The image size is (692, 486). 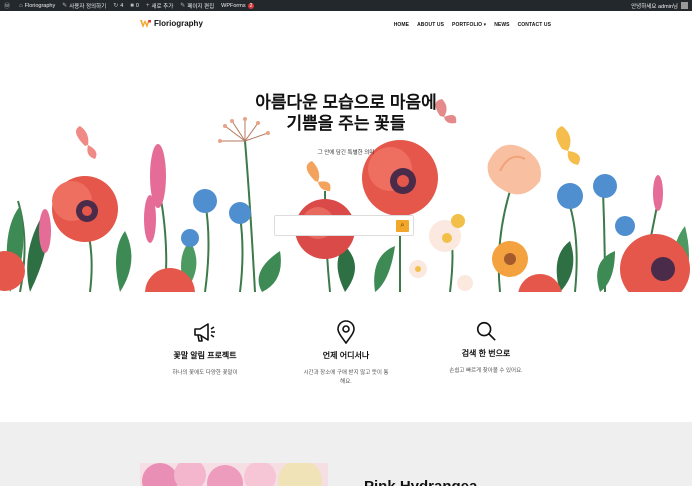 I want to click on site-name-label: Floriography, so click(x=40, y=5).